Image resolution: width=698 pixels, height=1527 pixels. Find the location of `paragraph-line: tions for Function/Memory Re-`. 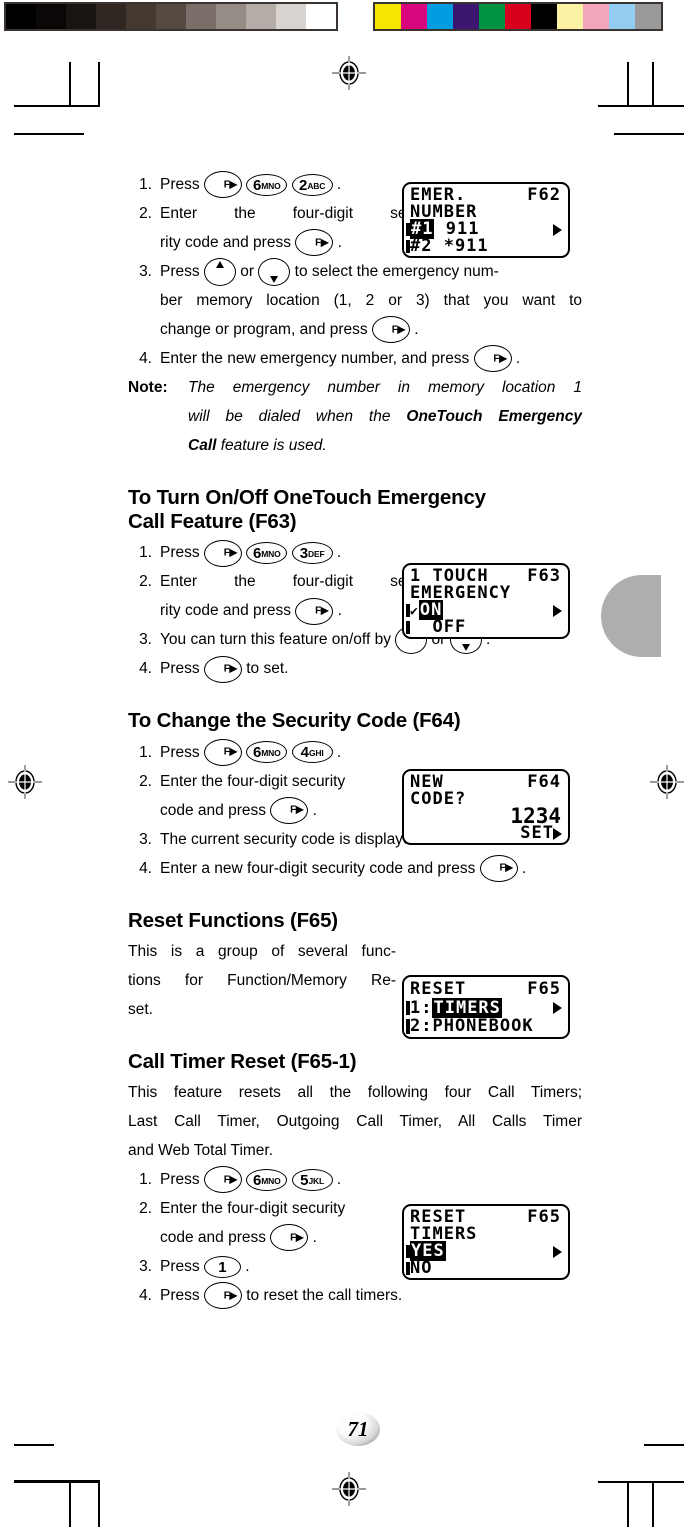

paragraph-line: tions for Function/Memory Re- is located at coordinates (262, 980).